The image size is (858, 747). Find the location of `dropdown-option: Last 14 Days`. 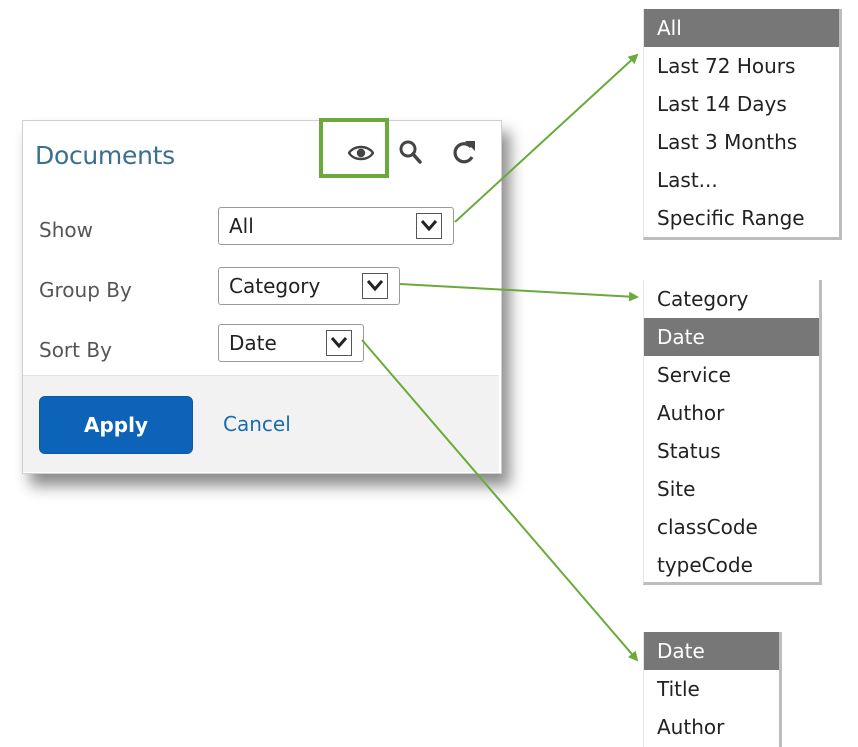

dropdown-option: Last 14 Days is located at coordinates (741, 104).